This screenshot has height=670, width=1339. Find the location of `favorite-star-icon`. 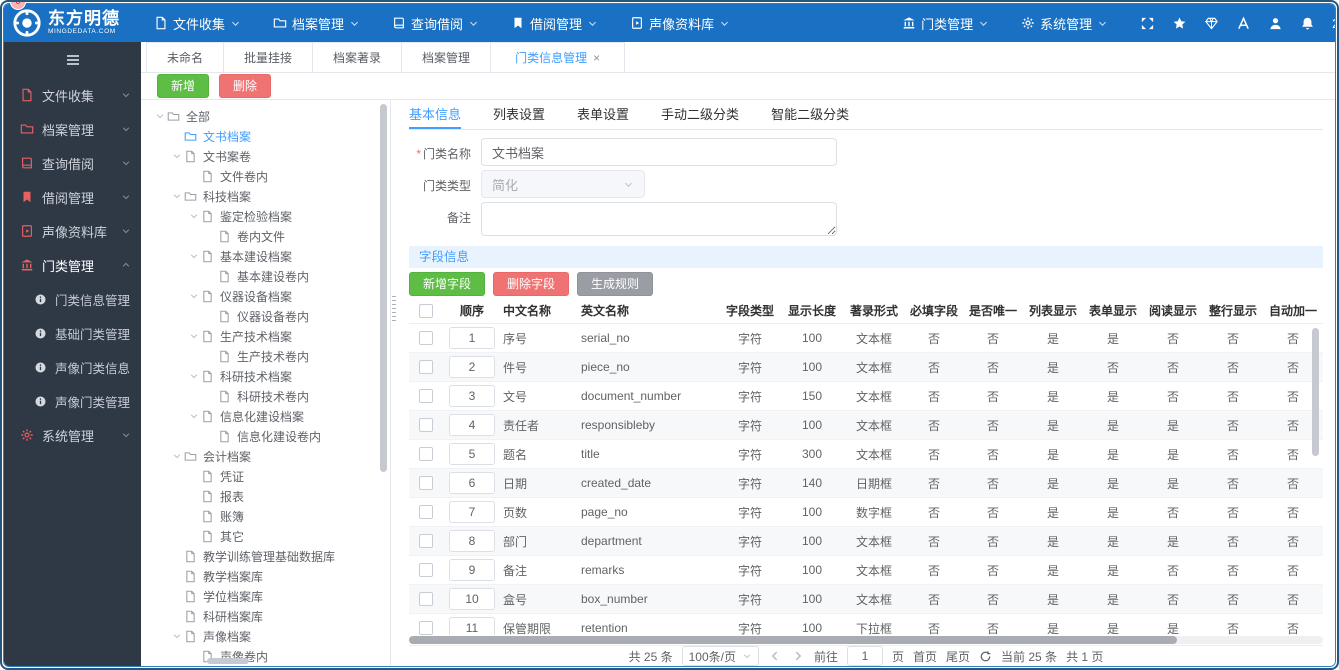

favorite-star-icon is located at coordinates (1179, 23).